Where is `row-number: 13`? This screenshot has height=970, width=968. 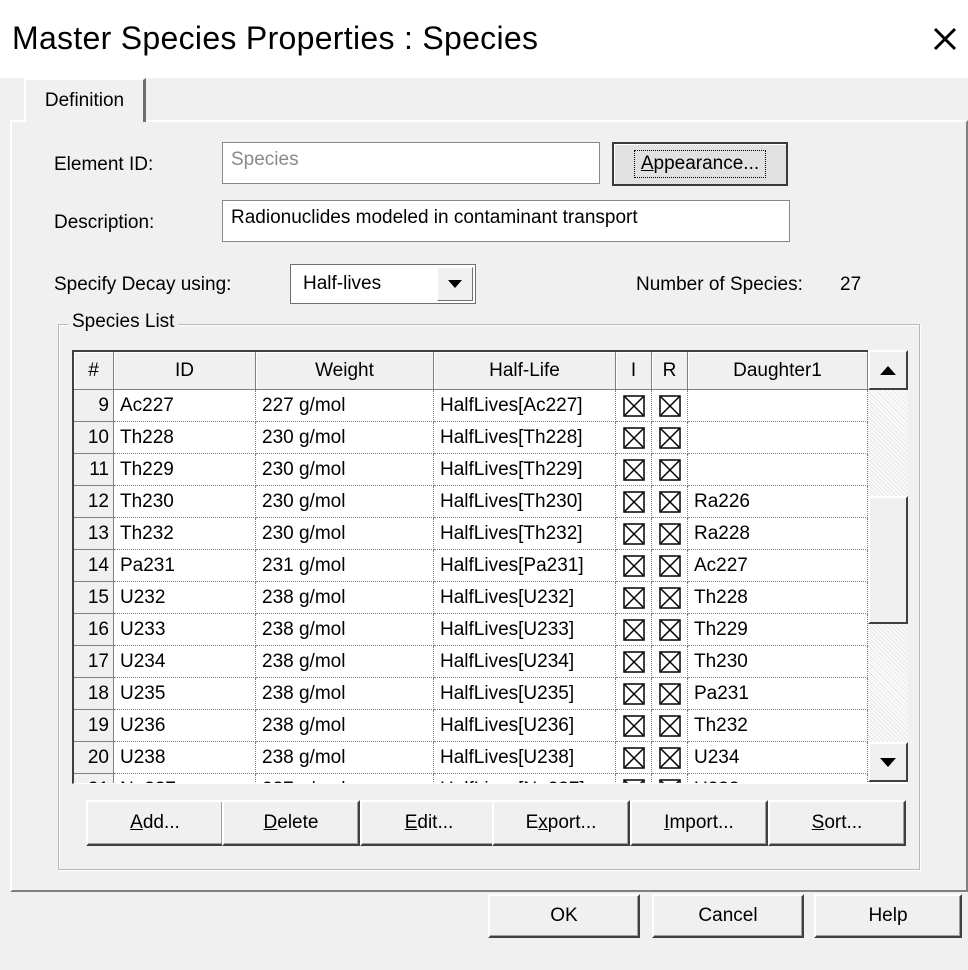
row-number: 13 is located at coordinates (94, 534).